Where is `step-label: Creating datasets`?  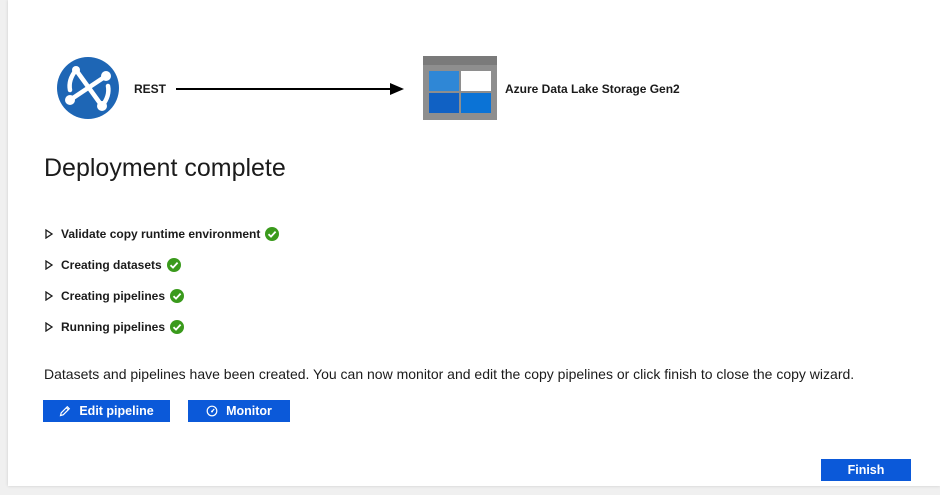 step-label: Creating datasets is located at coordinates (111, 264).